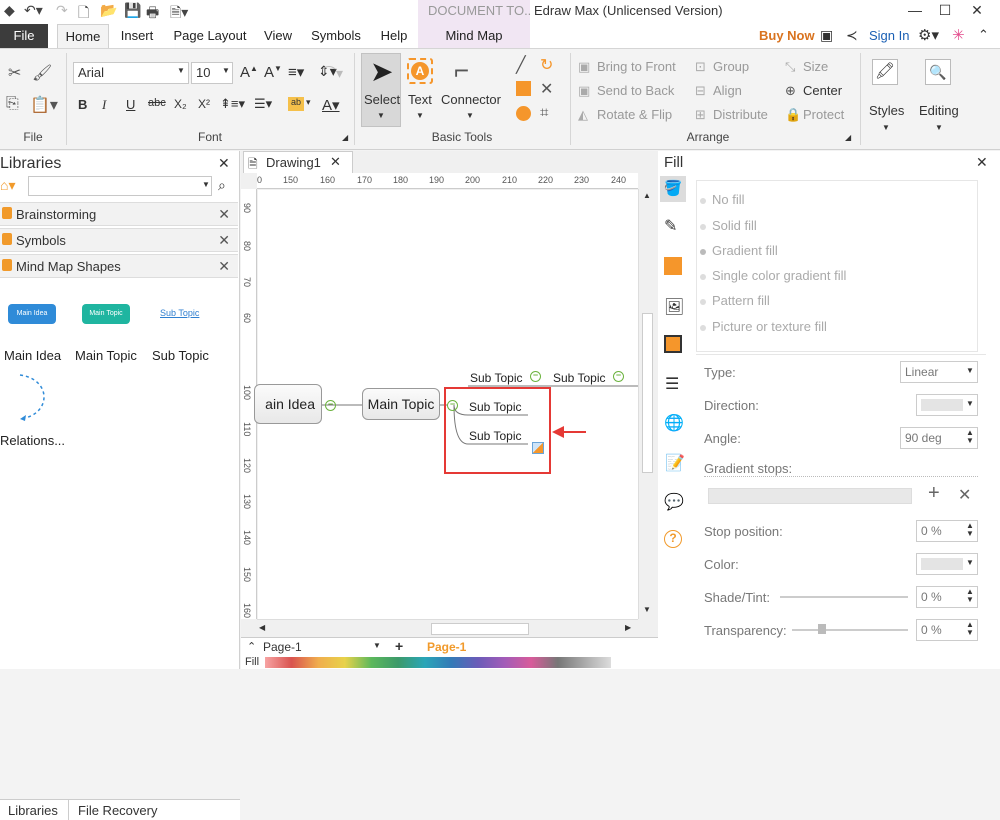 This screenshot has width=1000, height=820. Describe the element at coordinates (308, 102) in the screenshot. I see `highlight-dropdown-icon: ▾` at that location.